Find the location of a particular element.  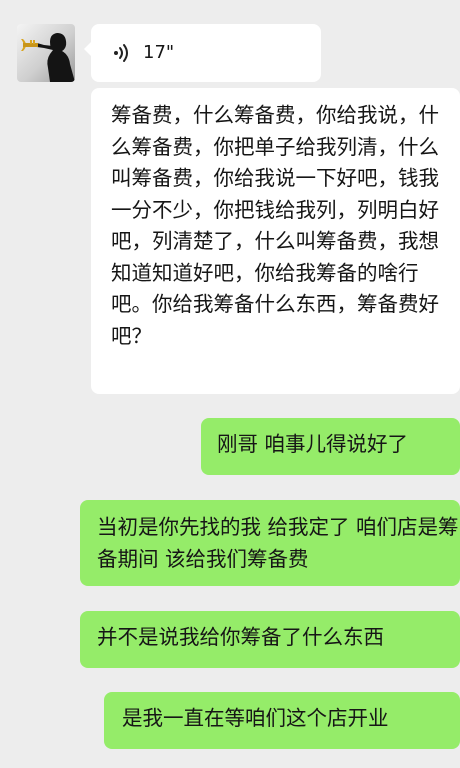

voice-duration: 17" is located at coordinates (159, 53).